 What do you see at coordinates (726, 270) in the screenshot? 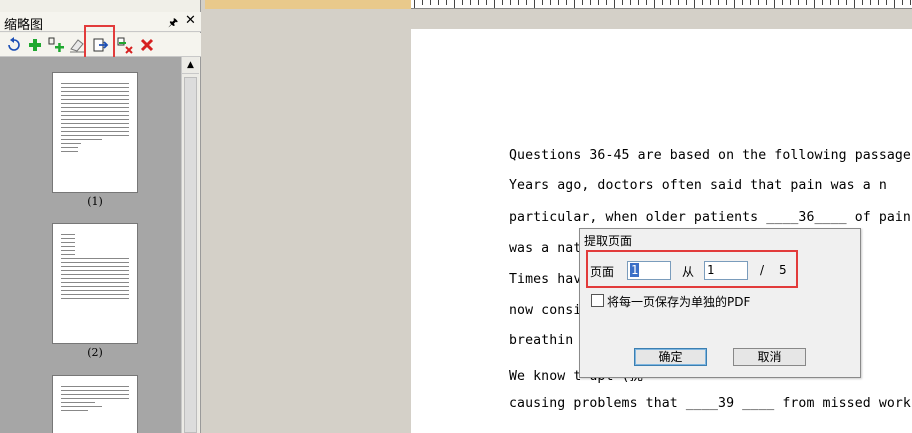
I see `to-page-input: 1` at bounding box center [726, 270].